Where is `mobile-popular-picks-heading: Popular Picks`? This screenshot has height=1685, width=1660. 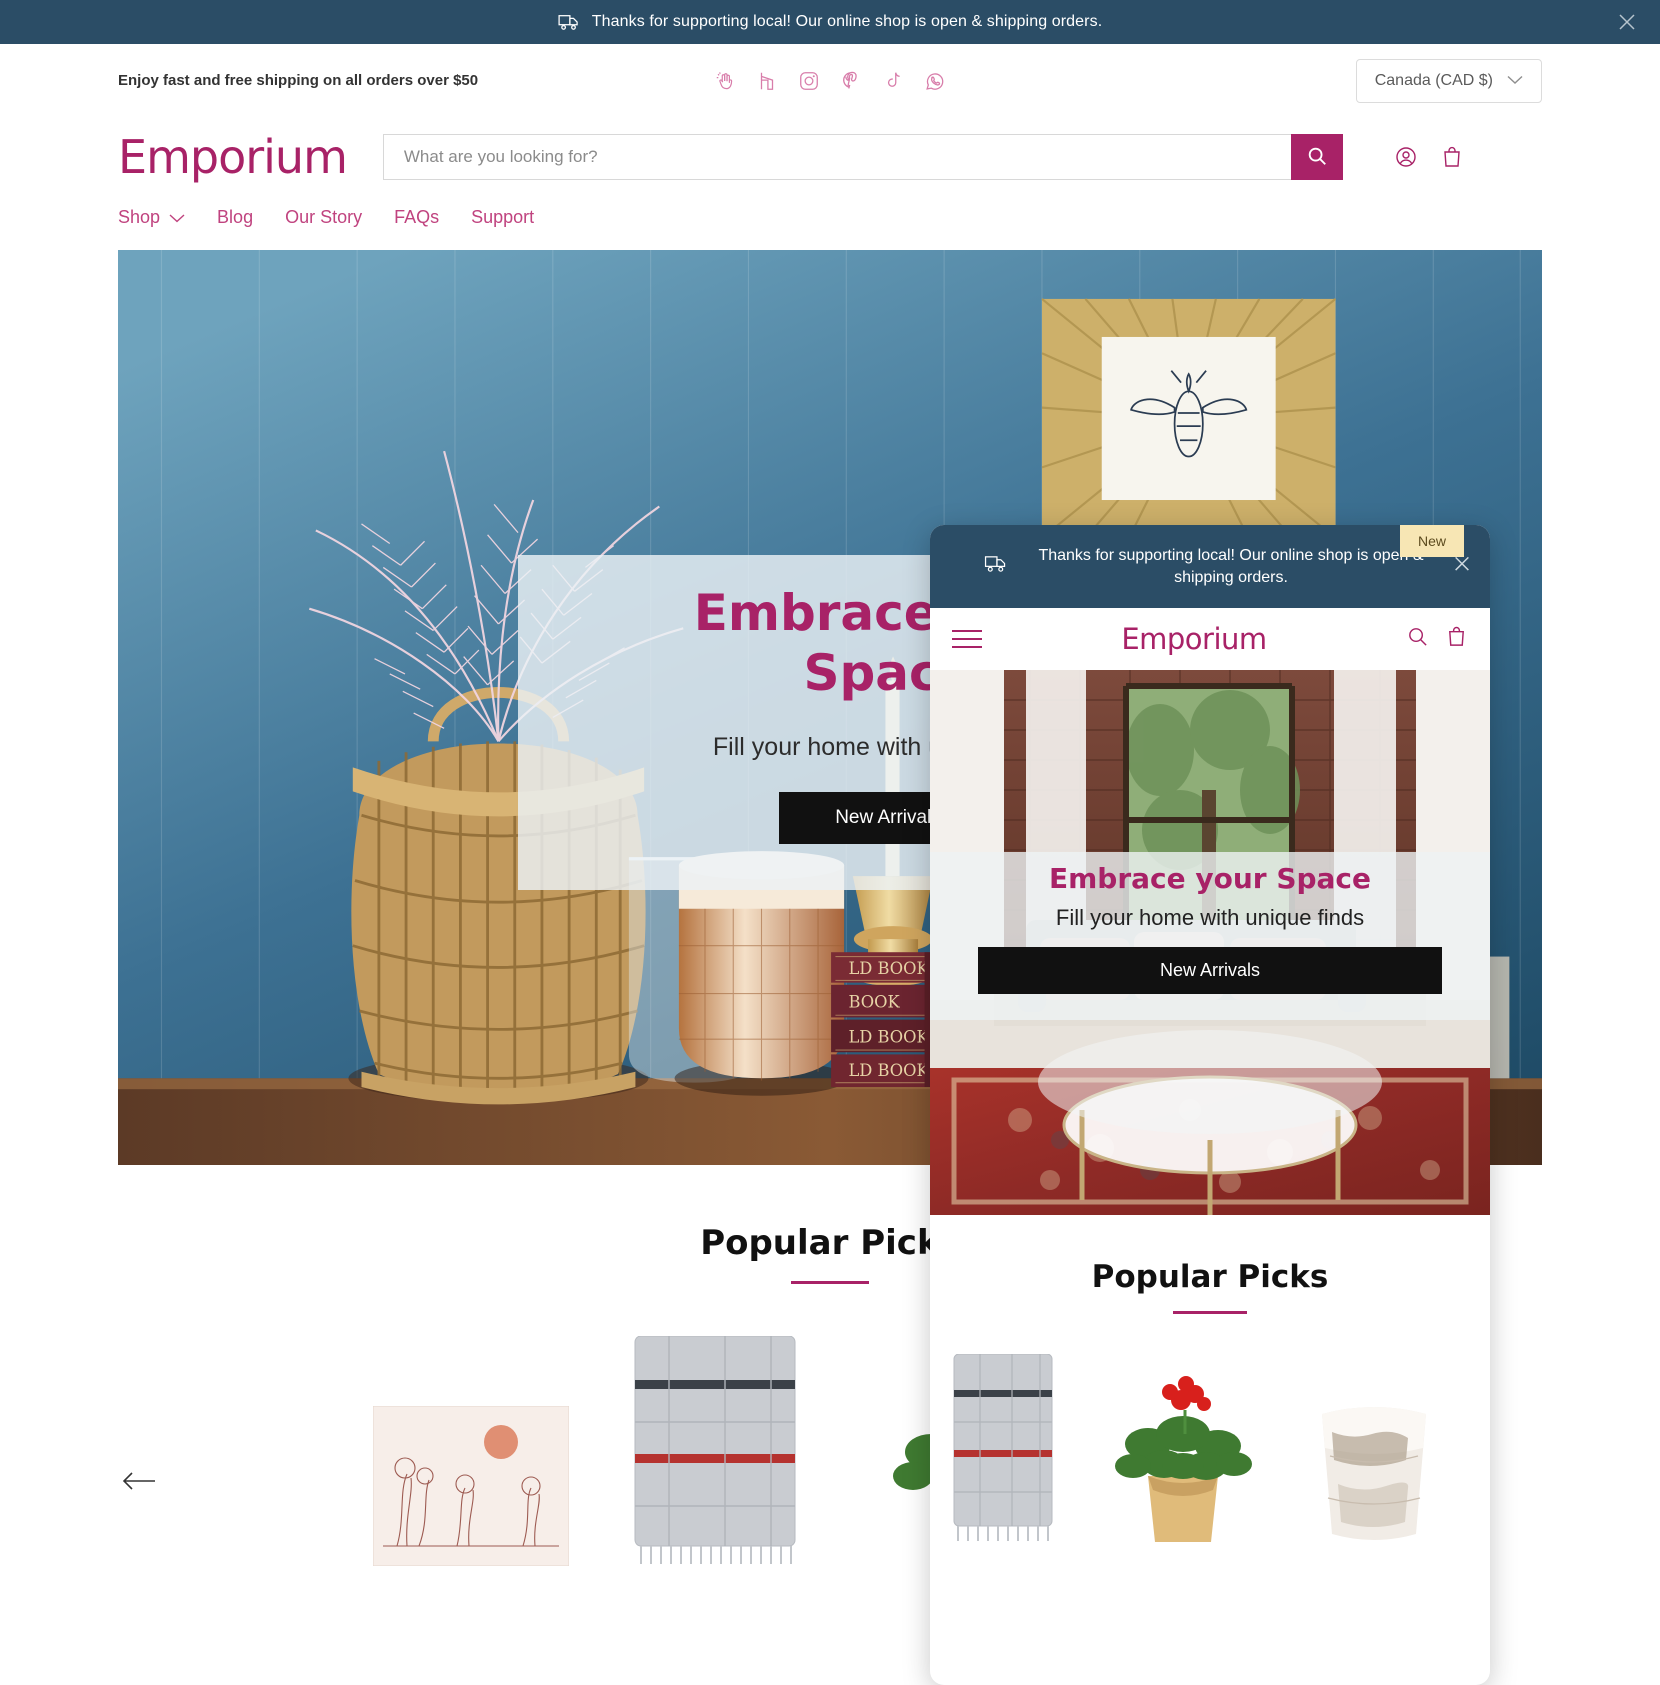 mobile-popular-picks-heading: Popular Picks is located at coordinates (1210, 1277).